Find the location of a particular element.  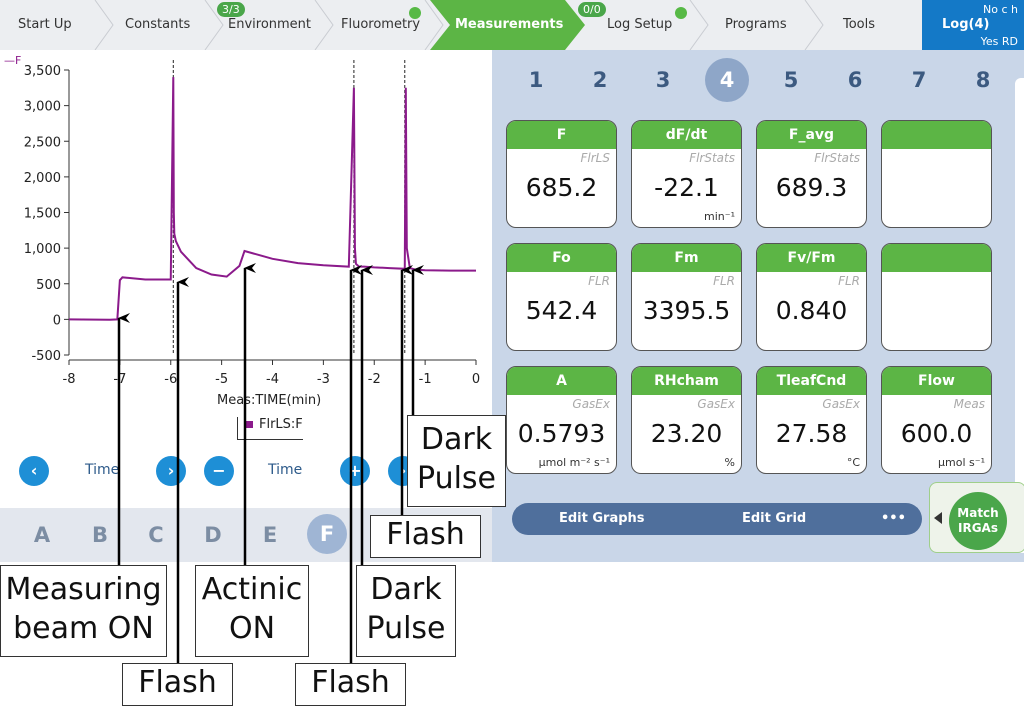

callout-flash-1-text: Flash is located at coordinates (177, 682).